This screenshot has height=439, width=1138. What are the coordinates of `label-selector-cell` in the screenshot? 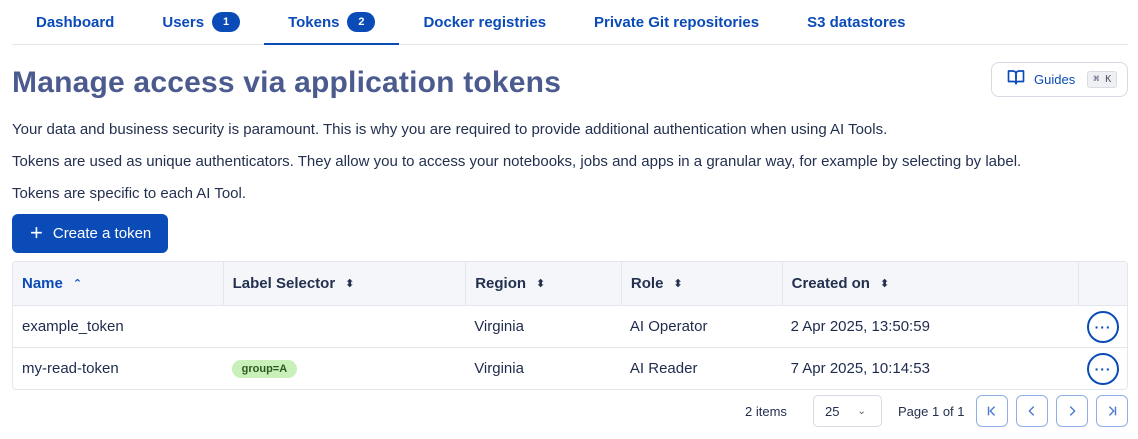 It's located at (344, 326).